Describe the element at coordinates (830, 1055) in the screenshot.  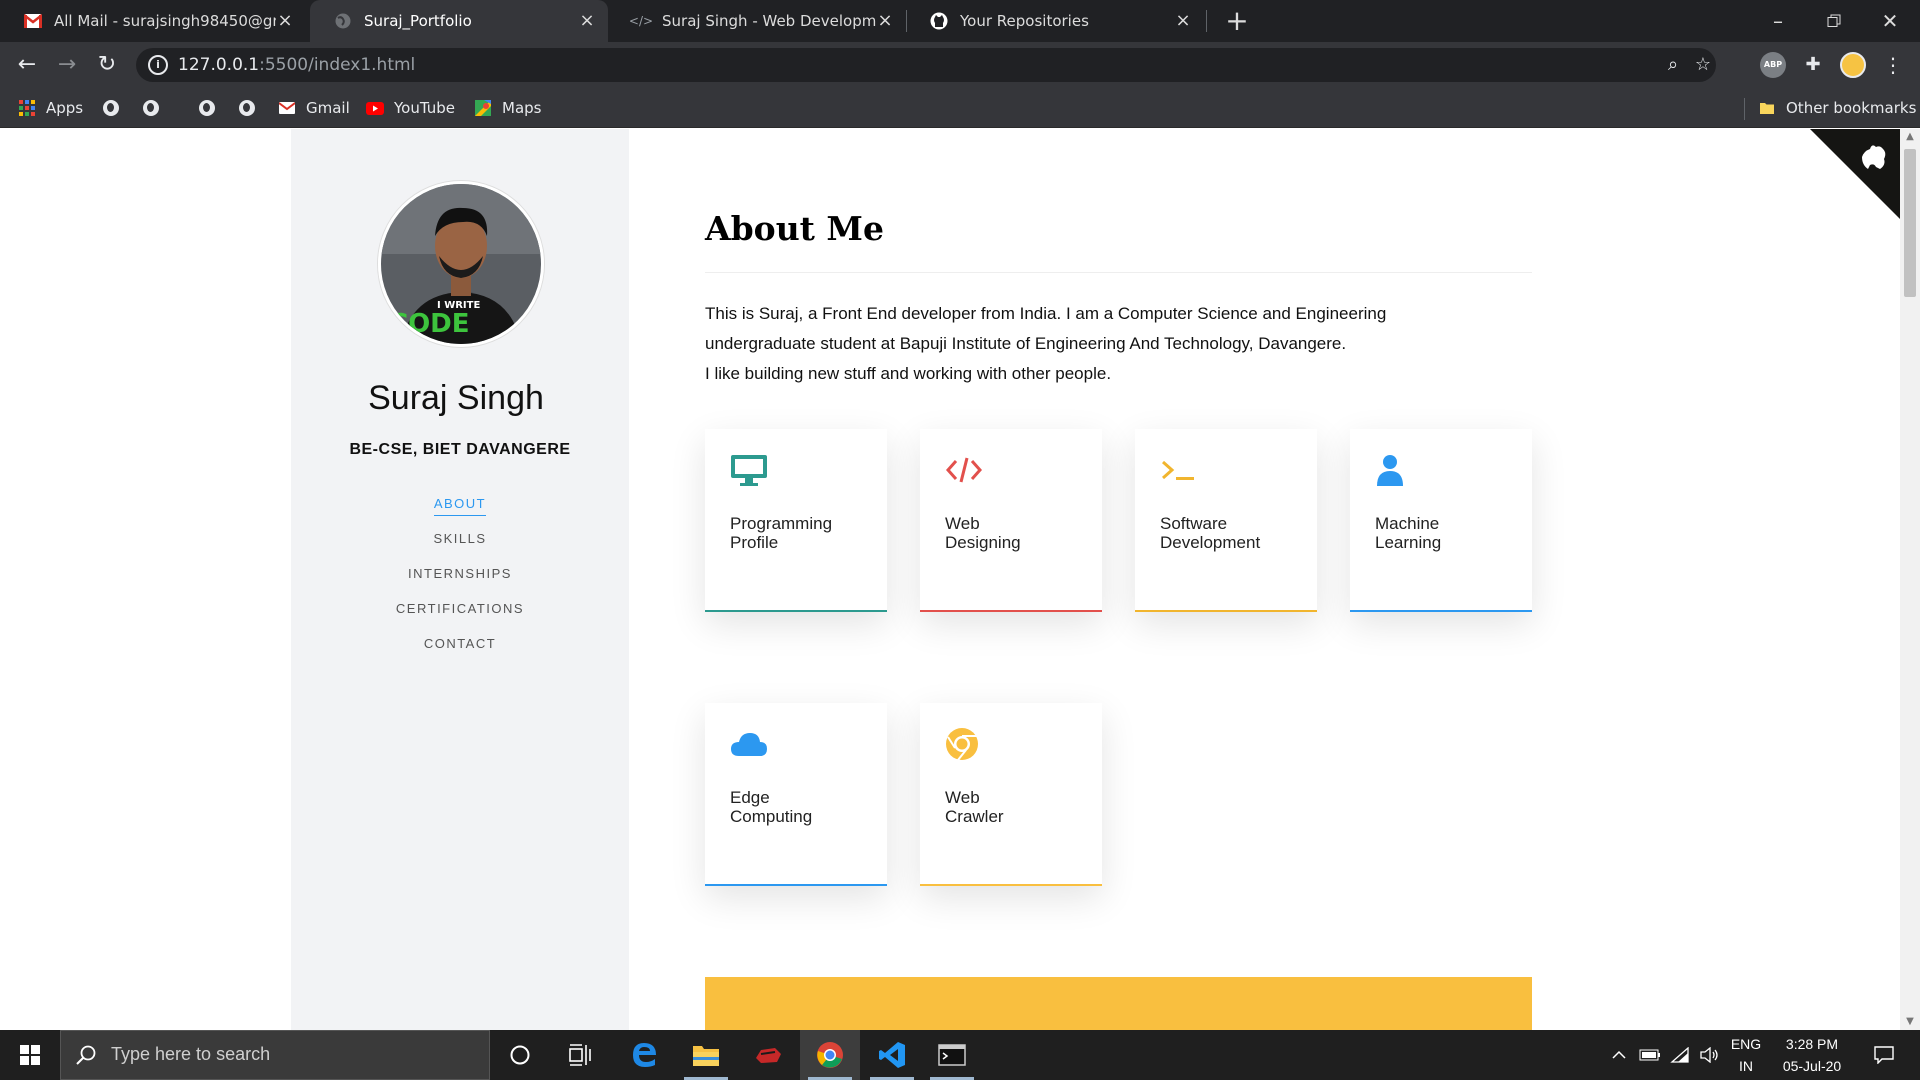
I see `chrome-taskbar-icon` at that location.